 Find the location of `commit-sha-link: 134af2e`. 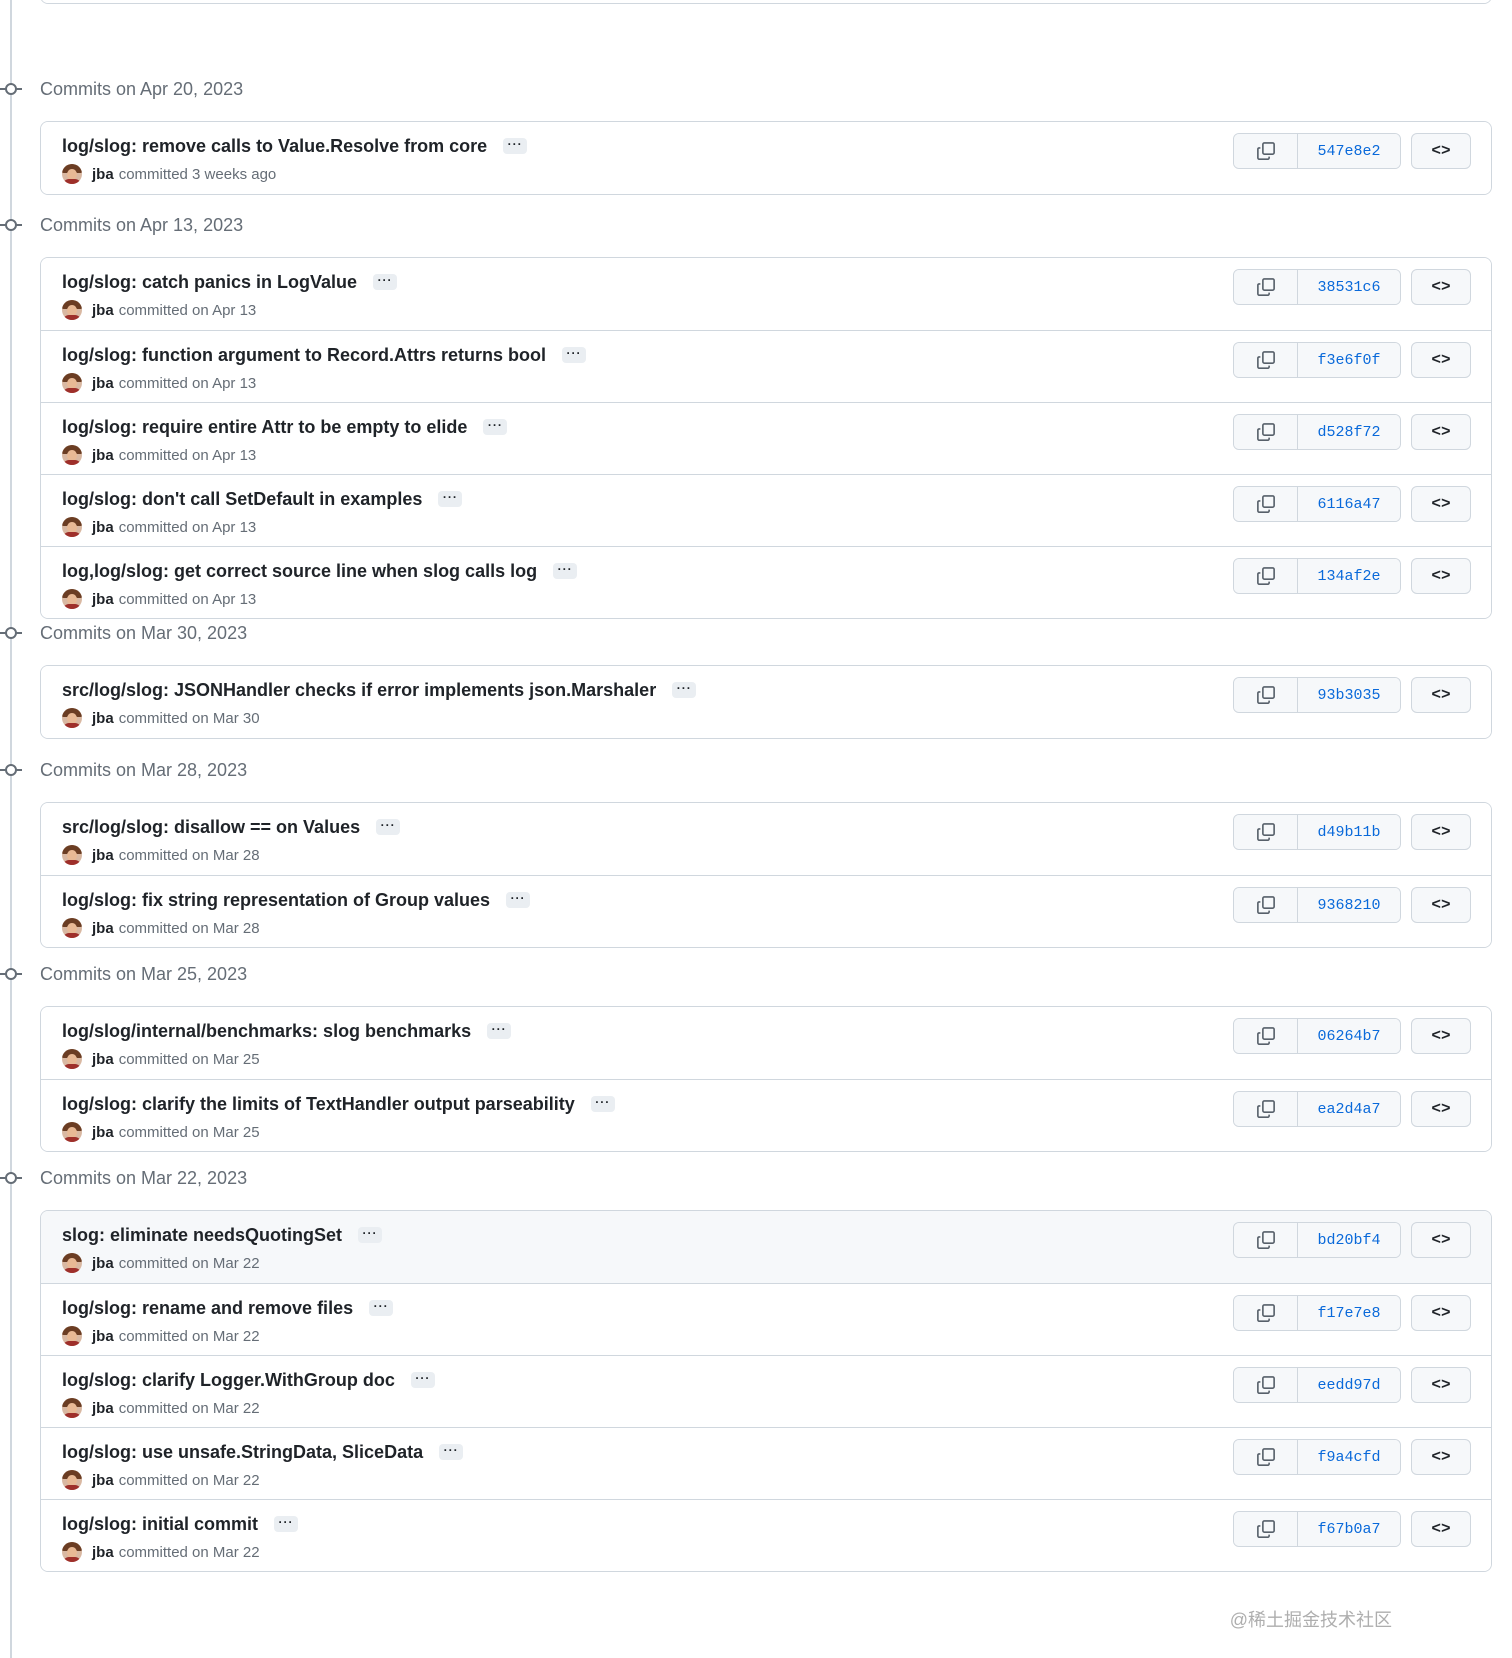

commit-sha-link: 134af2e is located at coordinates (1349, 576).